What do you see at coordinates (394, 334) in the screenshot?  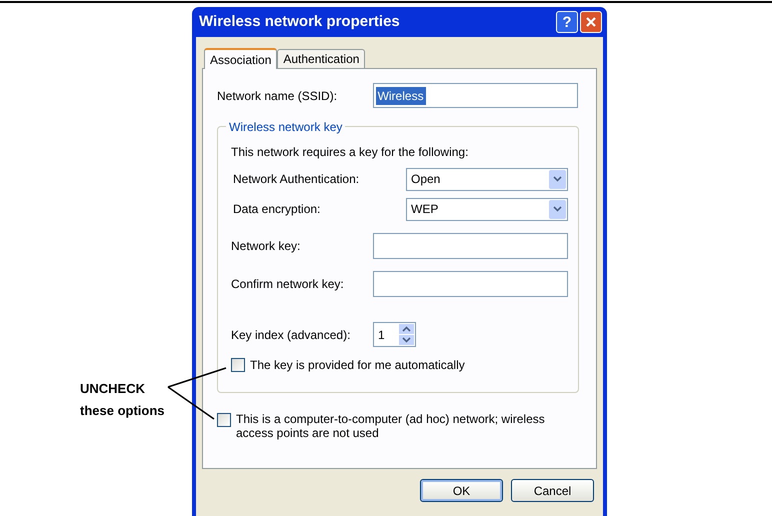 I see `number-spinner: 1` at bounding box center [394, 334].